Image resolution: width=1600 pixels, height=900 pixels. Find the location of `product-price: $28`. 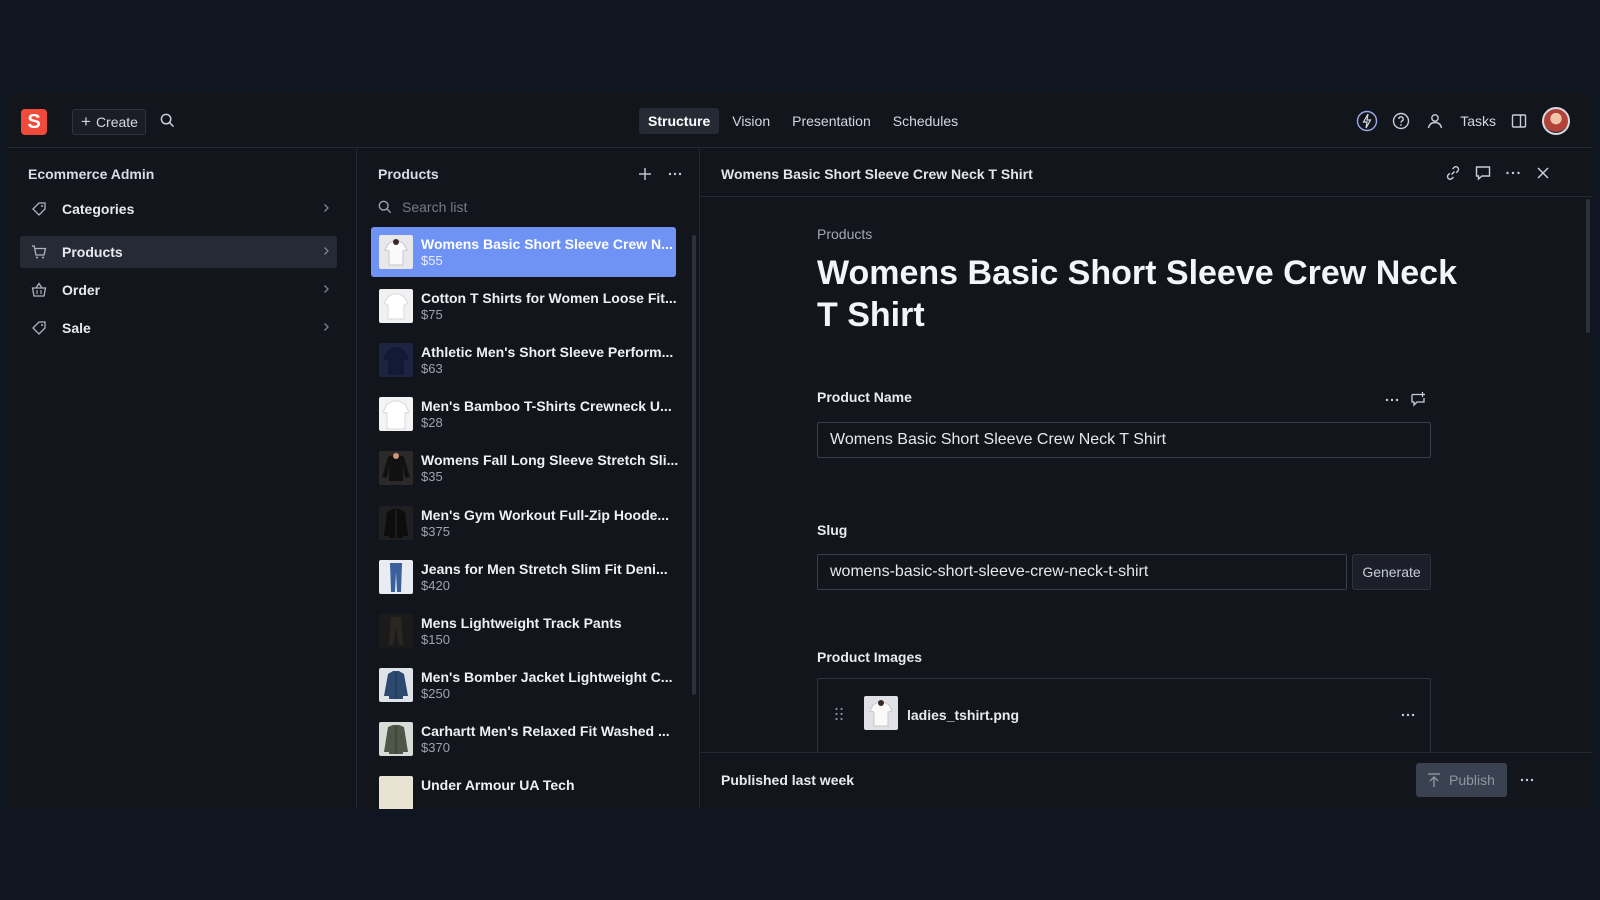

product-price: $28 is located at coordinates (432, 422).